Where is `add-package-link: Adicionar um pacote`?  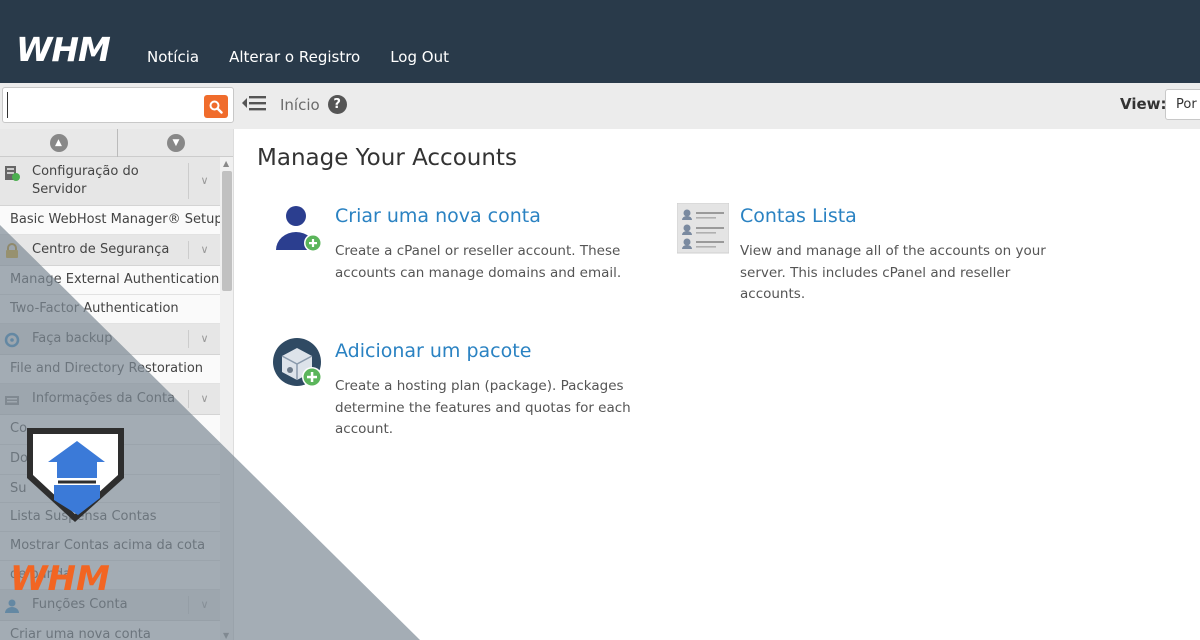
add-package-link: Adicionar um pacote is located at coordinates (485, 351).